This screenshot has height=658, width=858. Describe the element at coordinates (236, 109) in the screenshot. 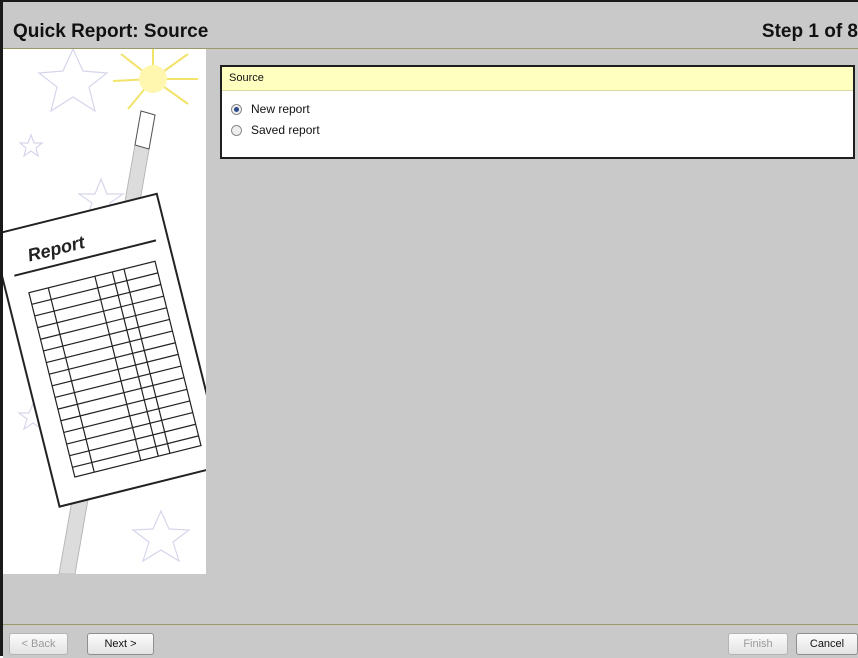

I see `new-report-radio` at that location.